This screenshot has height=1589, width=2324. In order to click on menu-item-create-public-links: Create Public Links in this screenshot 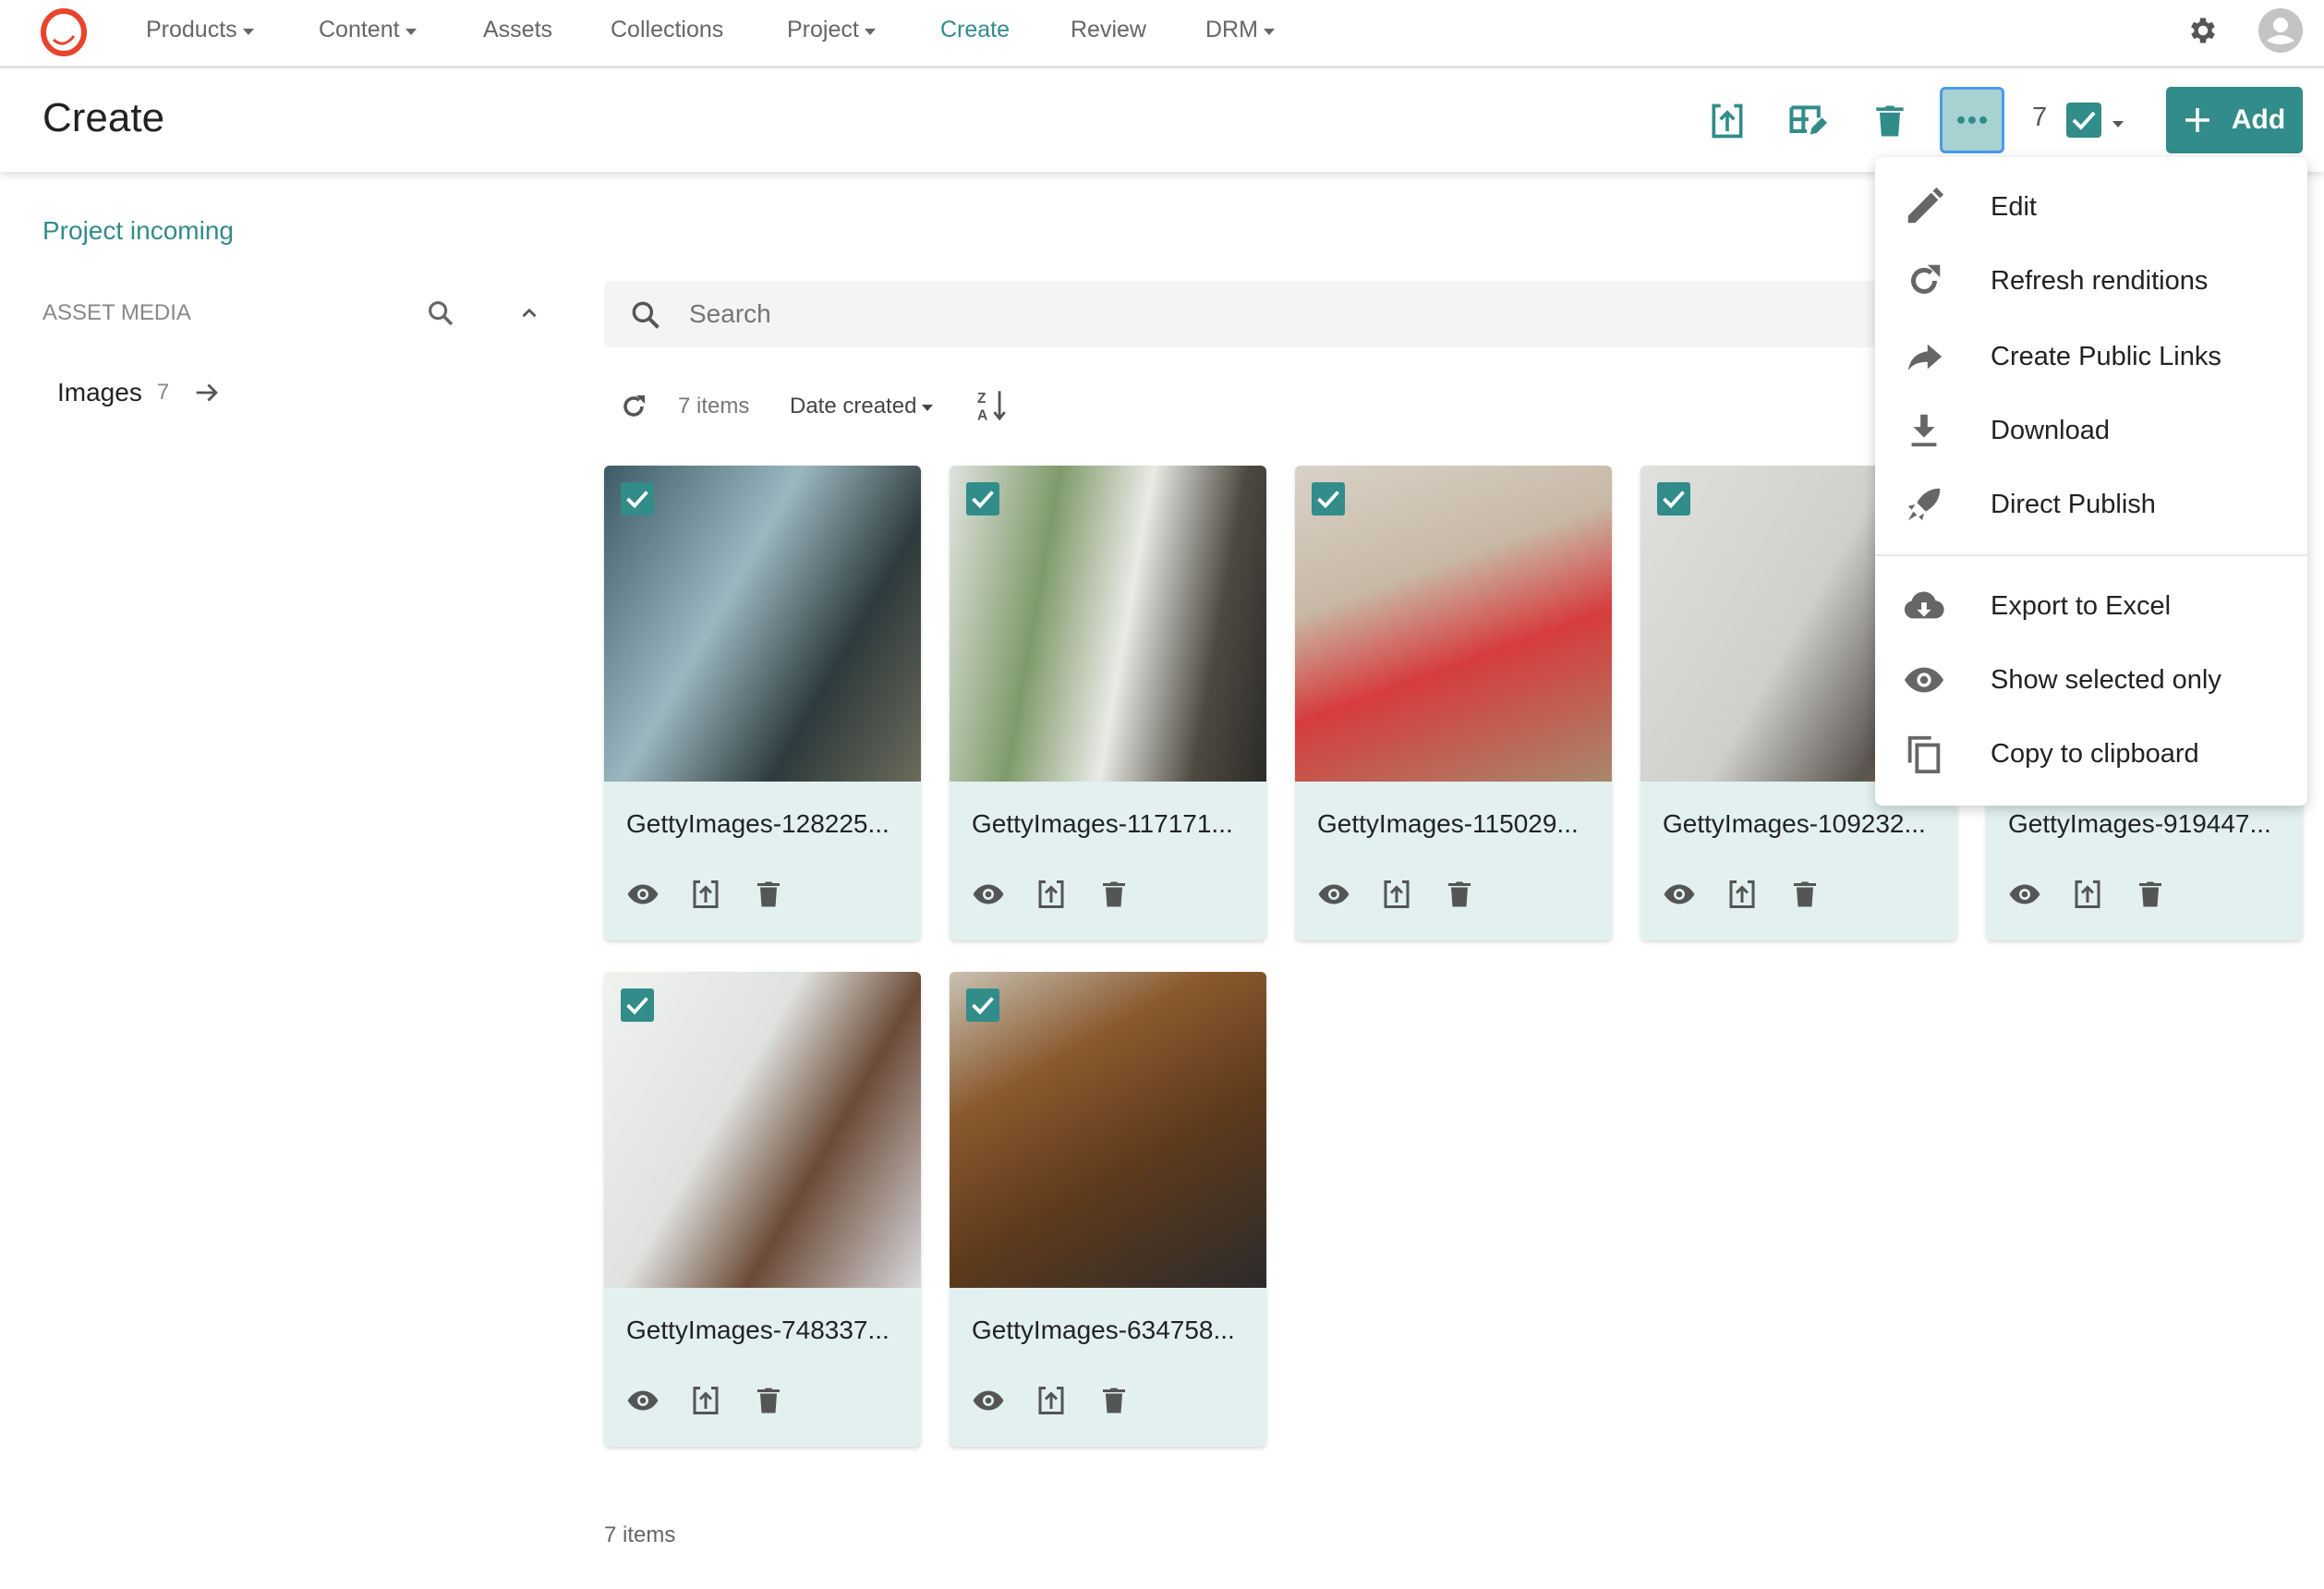, I will do `click(2091, 356)`.